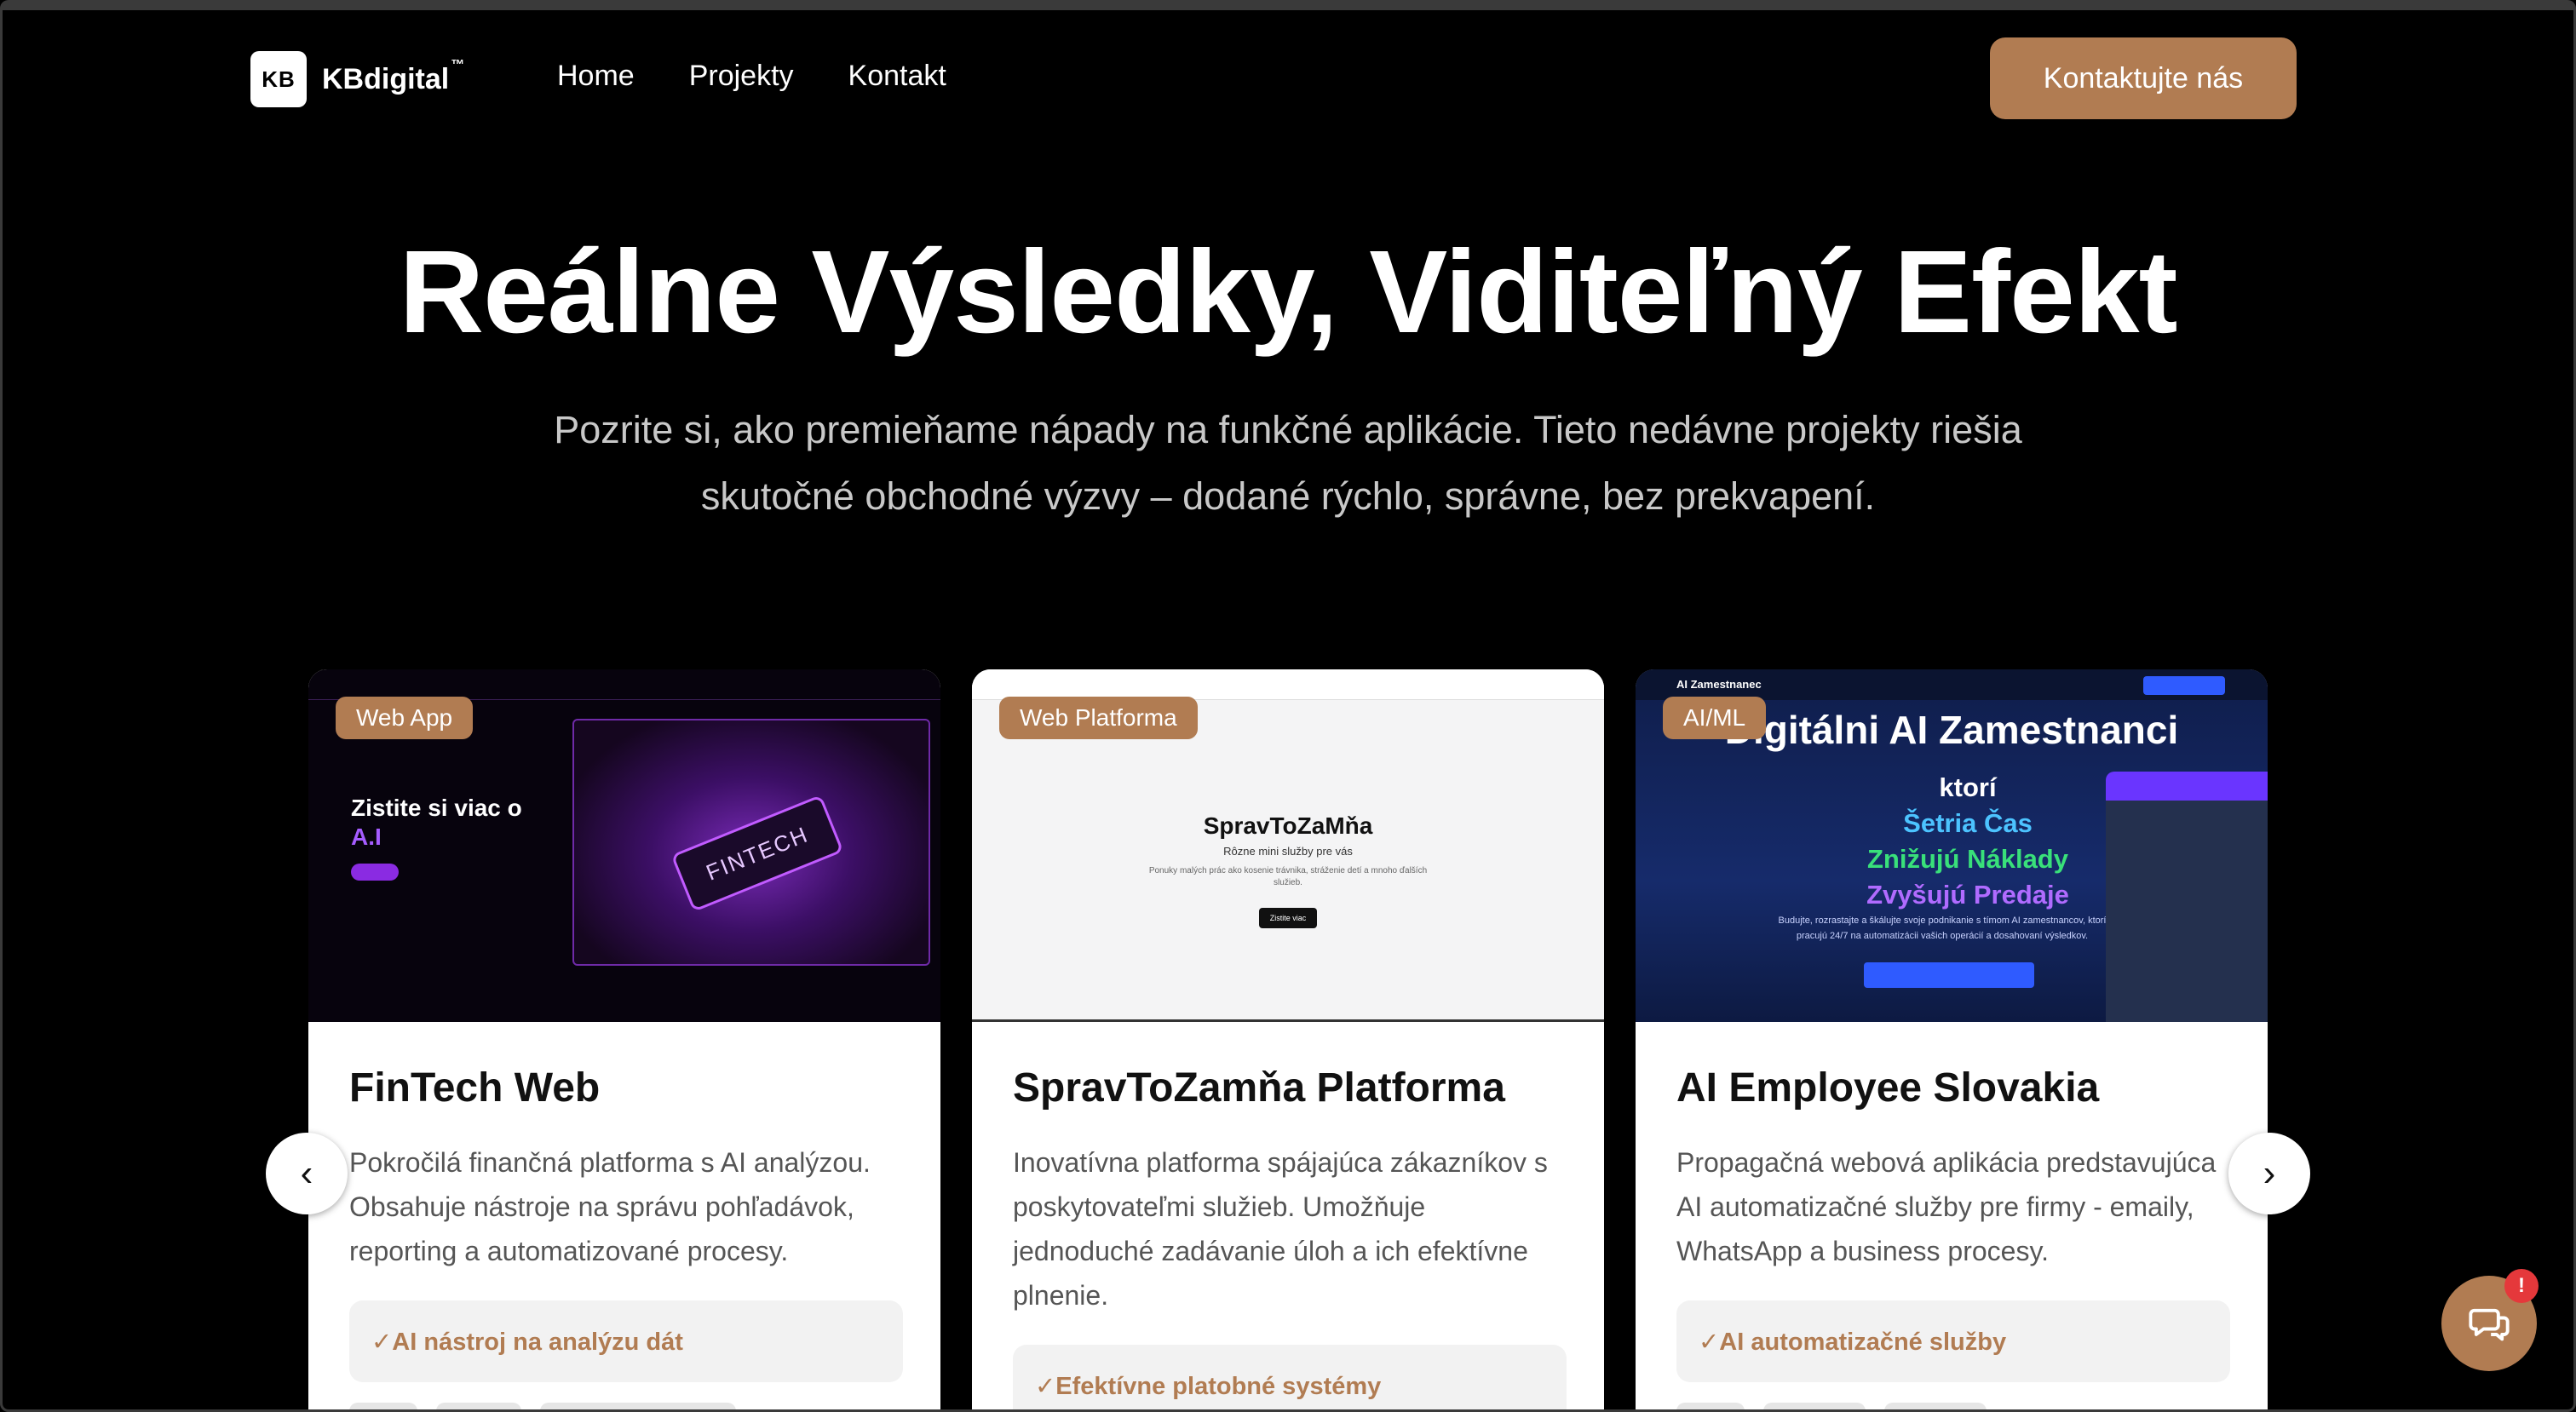 This screenshot has width=2576, height=1412. What do you see at coordinates (1719, 684) in the screenshot?
I see `preview-nav-title: AI Zamestnanec` at bounding box center [1719, 684].